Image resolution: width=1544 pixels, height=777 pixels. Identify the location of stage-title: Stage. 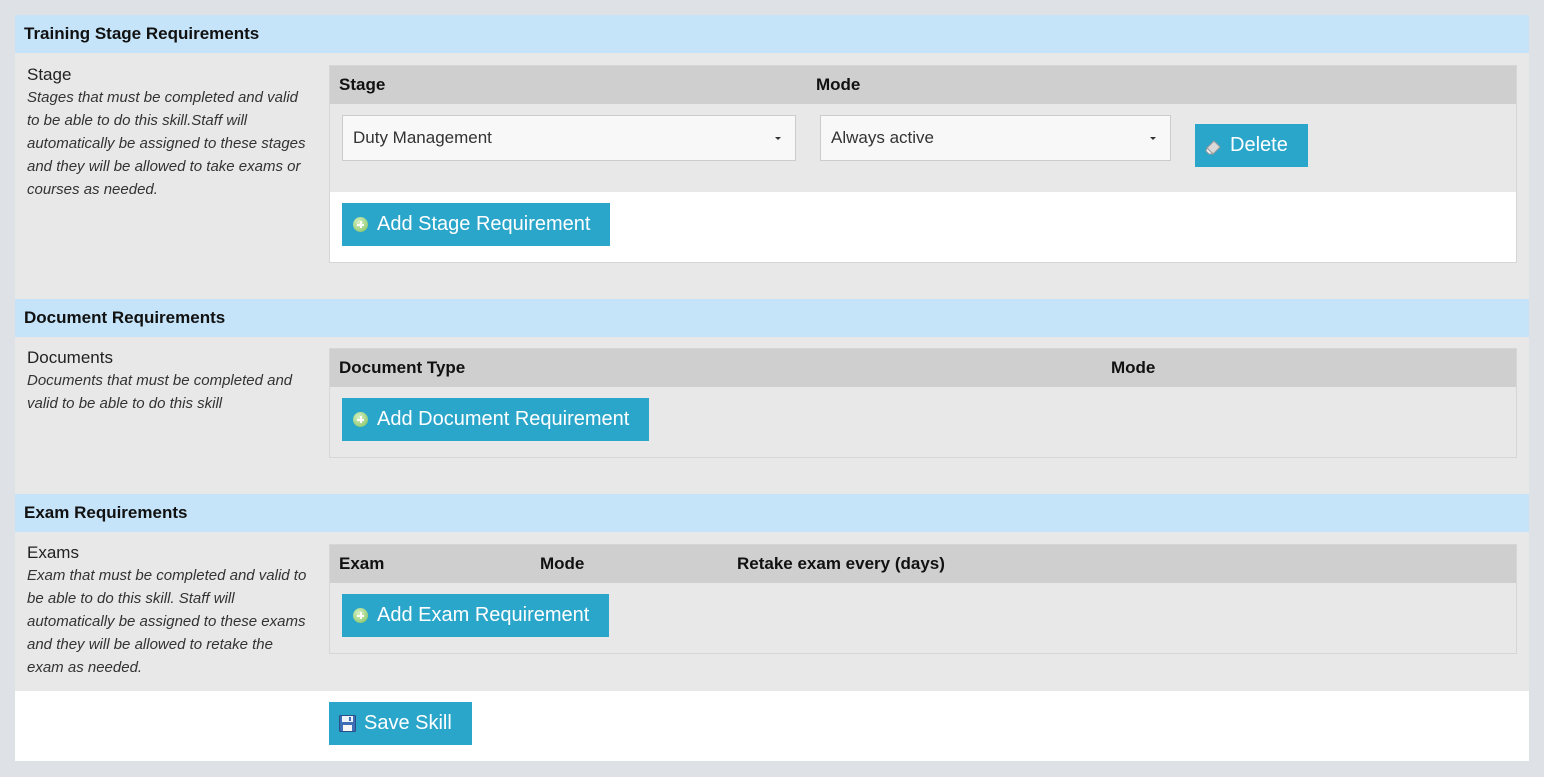
(49, 74).